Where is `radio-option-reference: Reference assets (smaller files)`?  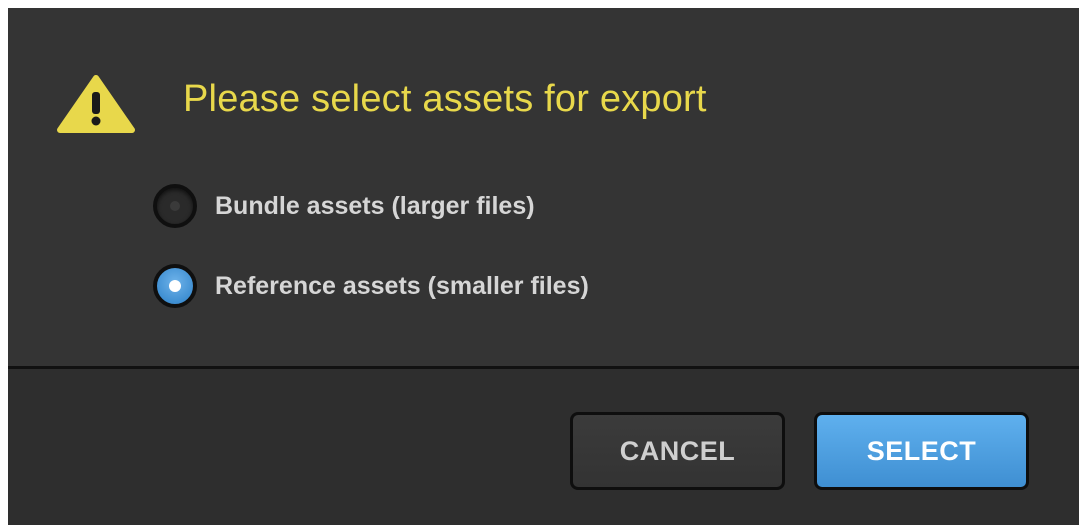
radio-option-reference: Reference assets (smaller files) is located at coordinates (371, 286).